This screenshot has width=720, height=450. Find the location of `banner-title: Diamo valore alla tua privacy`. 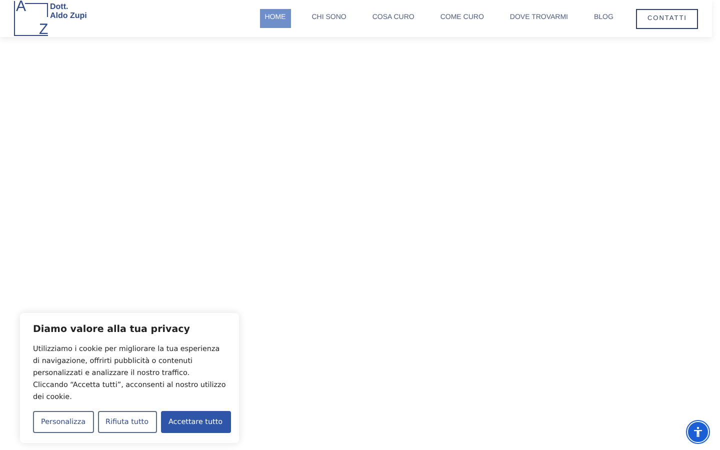

banner-title: Diamo valore alla tua privacy is located at coordinates (112, 330).